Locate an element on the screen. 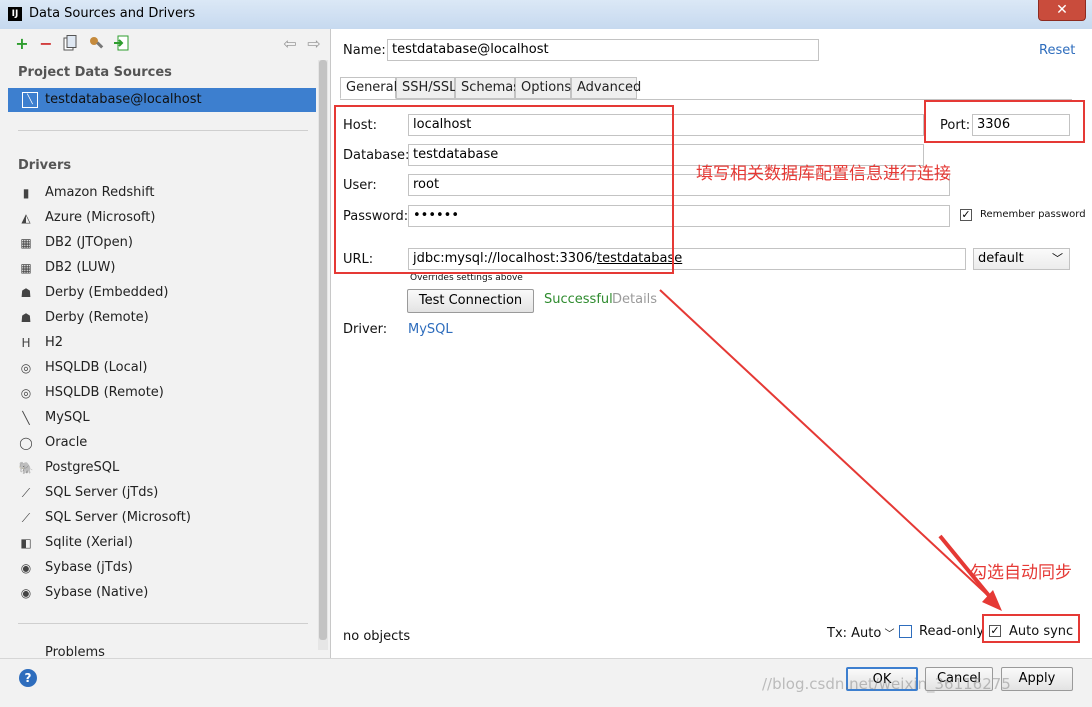 This screenshot has height=707, width=1092. help-icon: ? is located at coordinates (28, 678).